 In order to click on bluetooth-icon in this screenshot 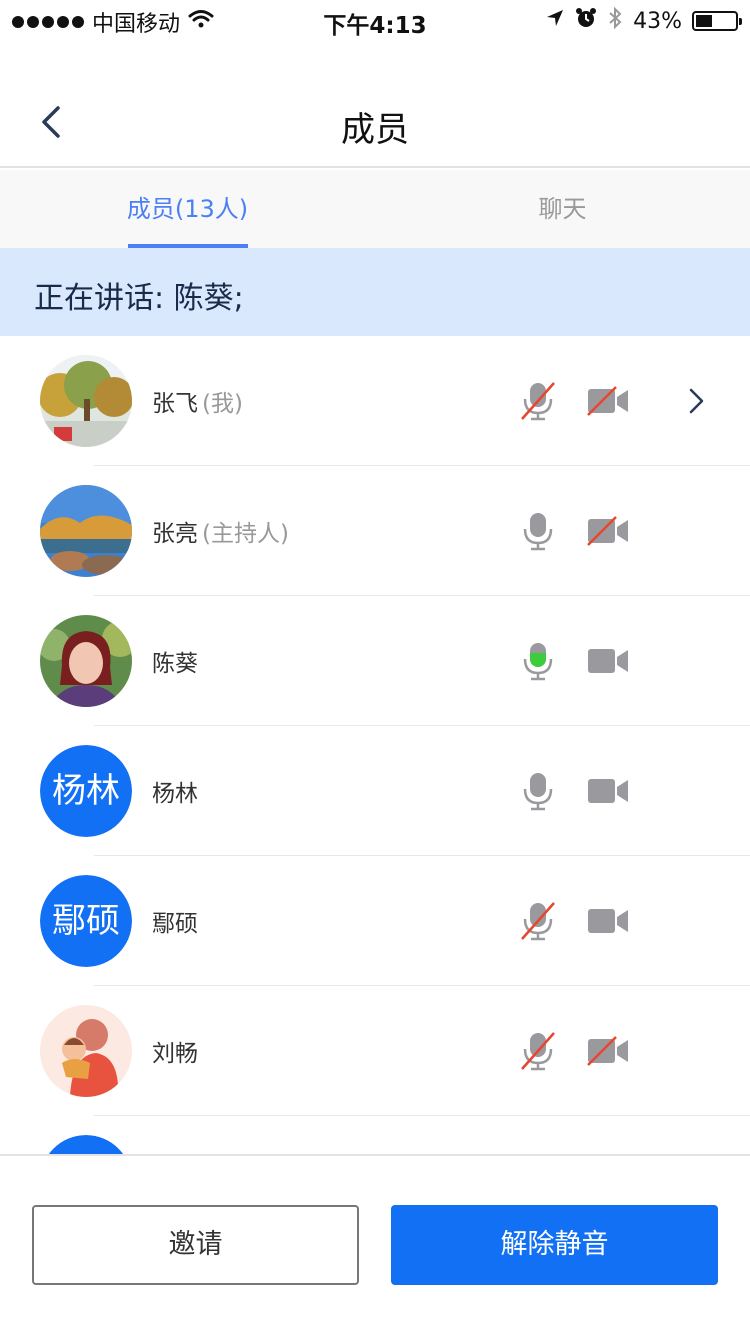, I will do `click(615, 21)`.